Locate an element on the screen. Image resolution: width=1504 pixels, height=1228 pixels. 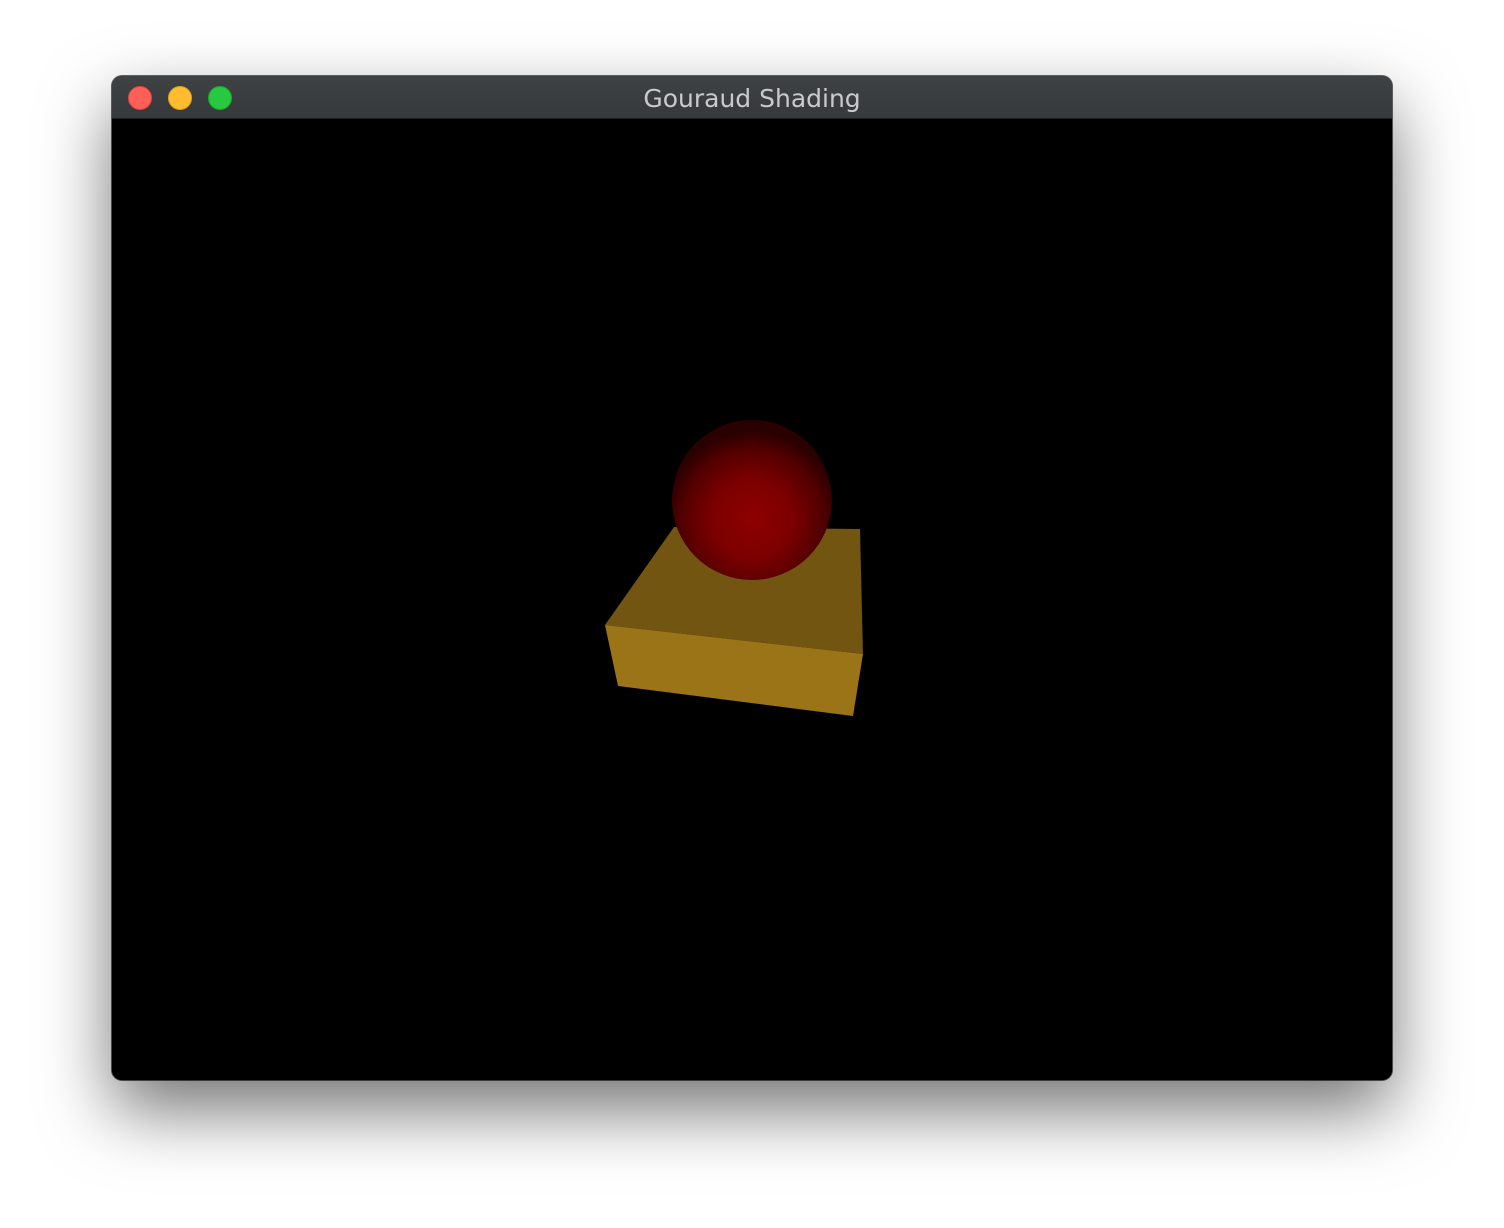
window-title: Gouraud Shading is located at coordinates (752, 98).